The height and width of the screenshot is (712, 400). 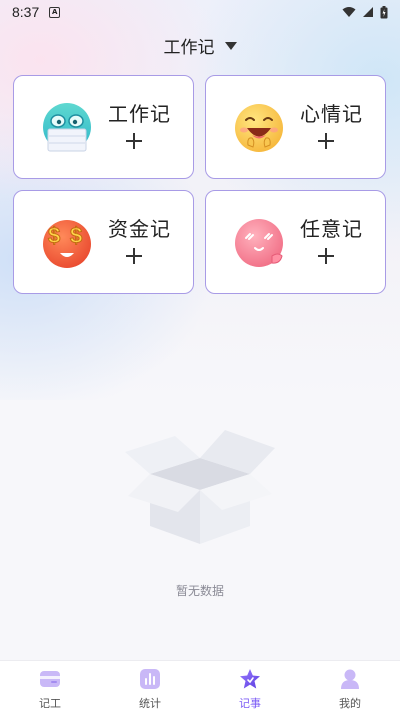 I want to click on empty-state-text: 暂无数据, so click(x=199, y=591).